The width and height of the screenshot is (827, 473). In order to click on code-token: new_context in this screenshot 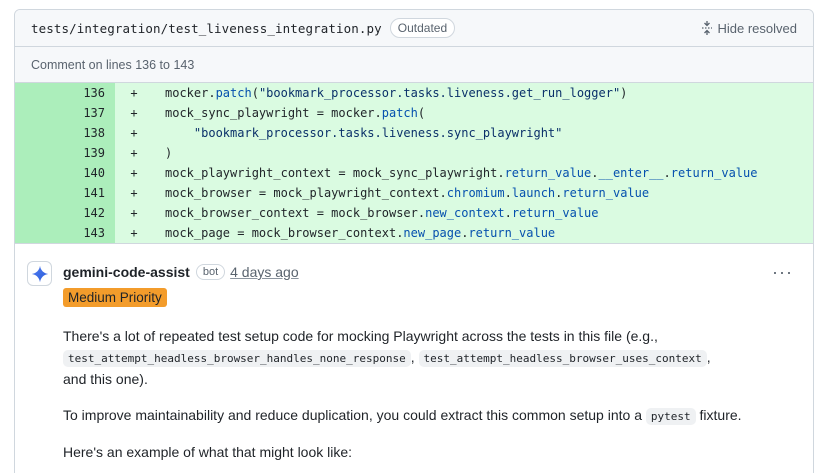, I will do `click(465, 213)`.